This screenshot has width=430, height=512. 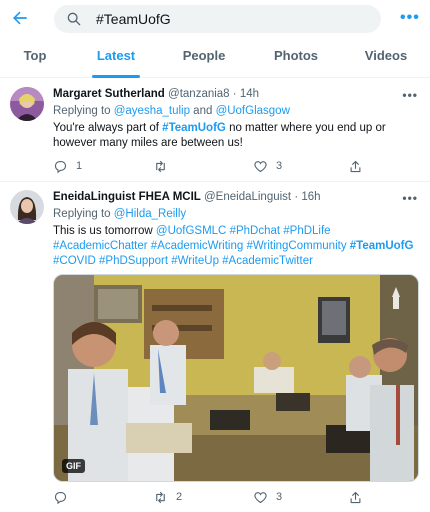 I want to click on tweet-actions: 1 3, so click(x=213, y=166).